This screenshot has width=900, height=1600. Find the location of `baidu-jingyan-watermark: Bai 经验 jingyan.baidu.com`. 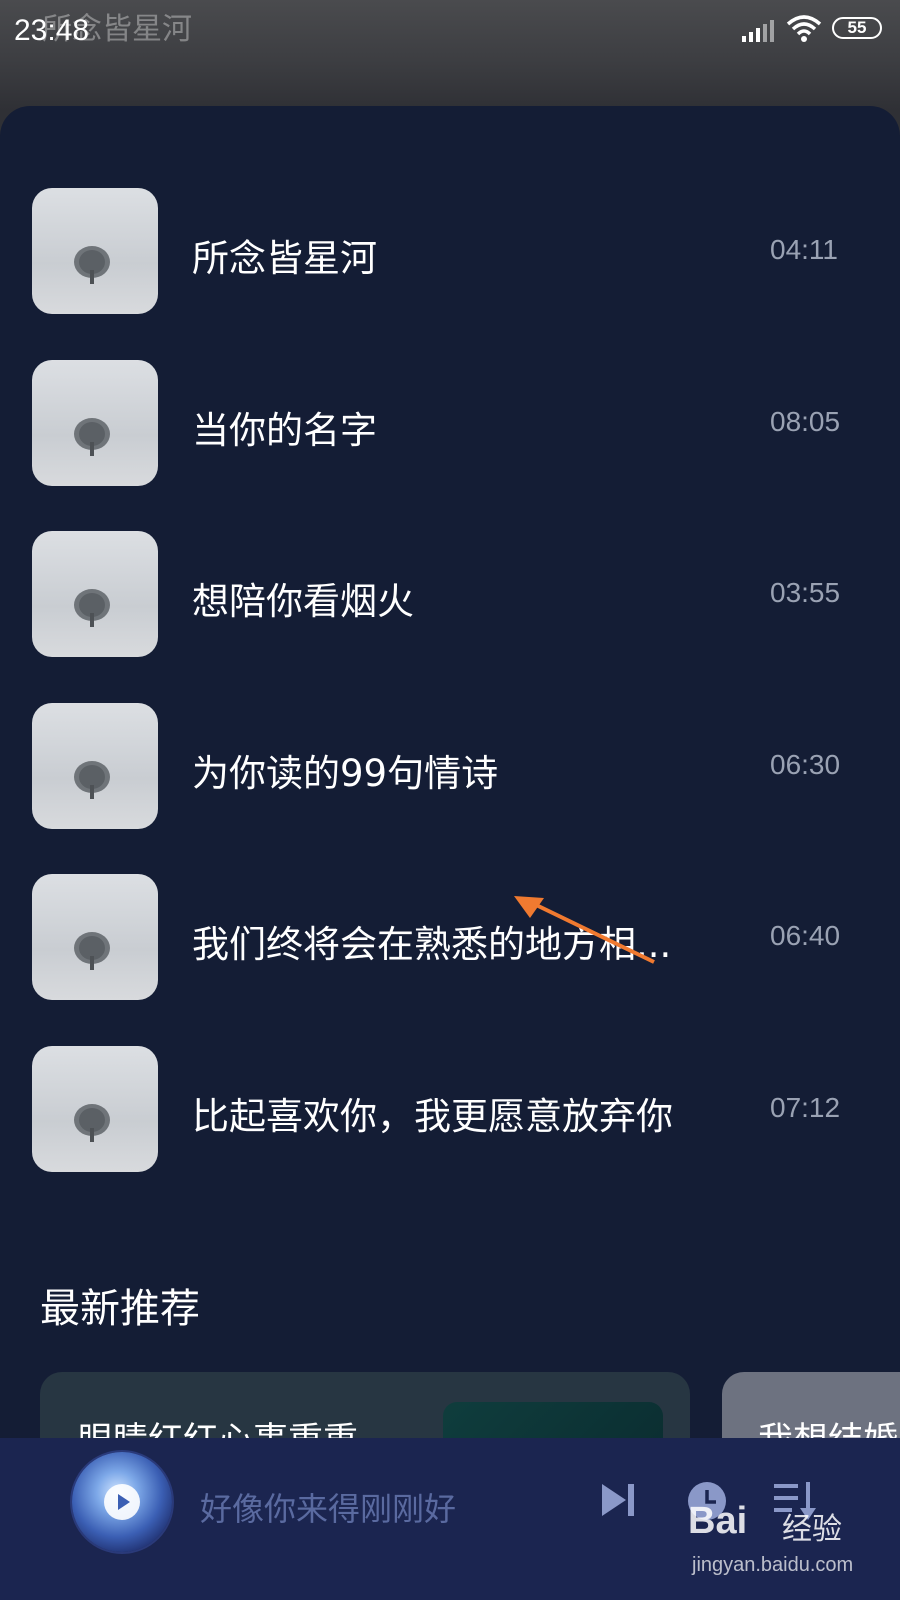

baidu-jingyan-watermark: Bai 经验 jingyan.baidu.com is located at coordinates (788, 1545).